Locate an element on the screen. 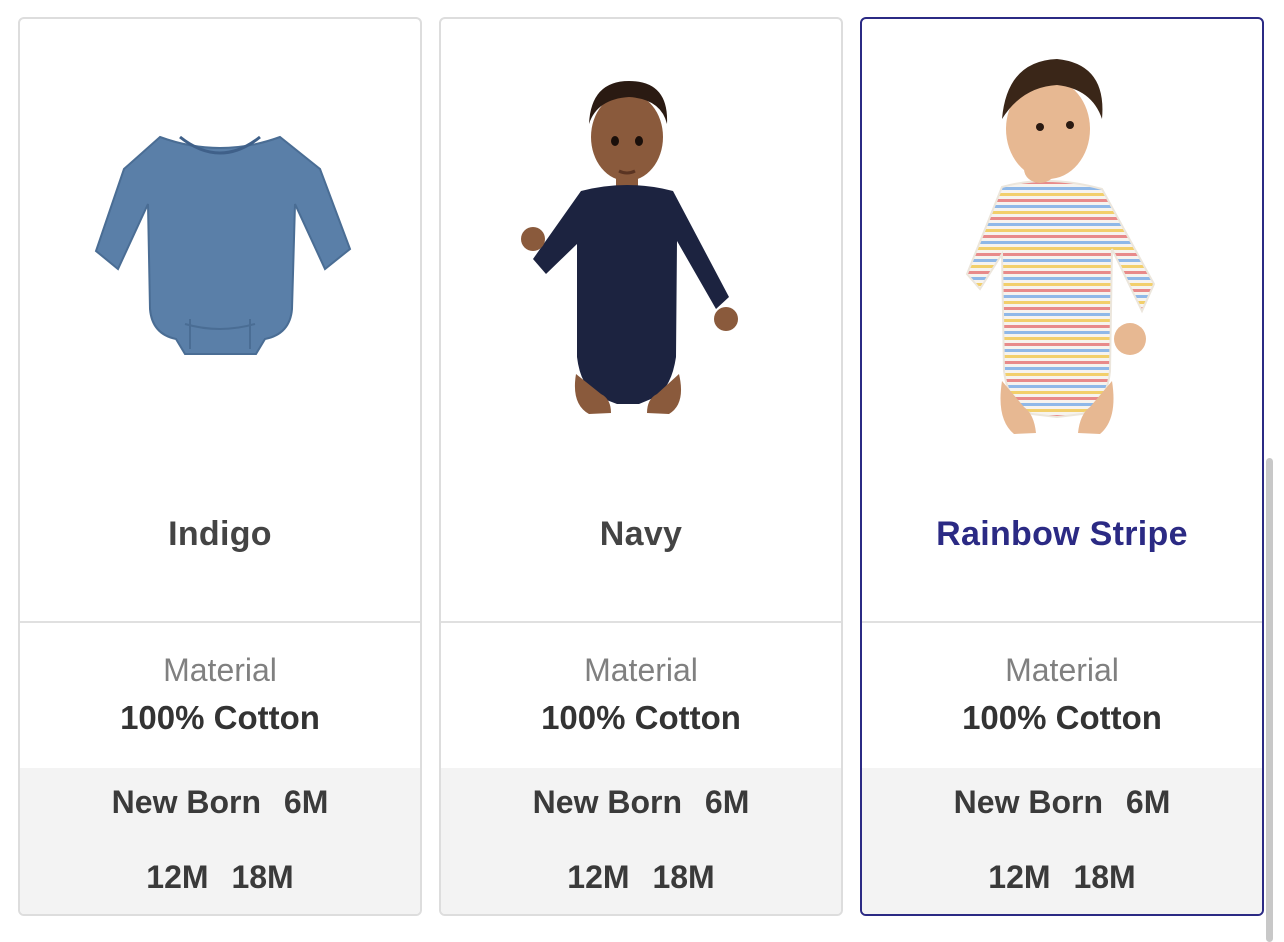  product-name: Rainbow Stripe is located at coordinates (1062, 534).